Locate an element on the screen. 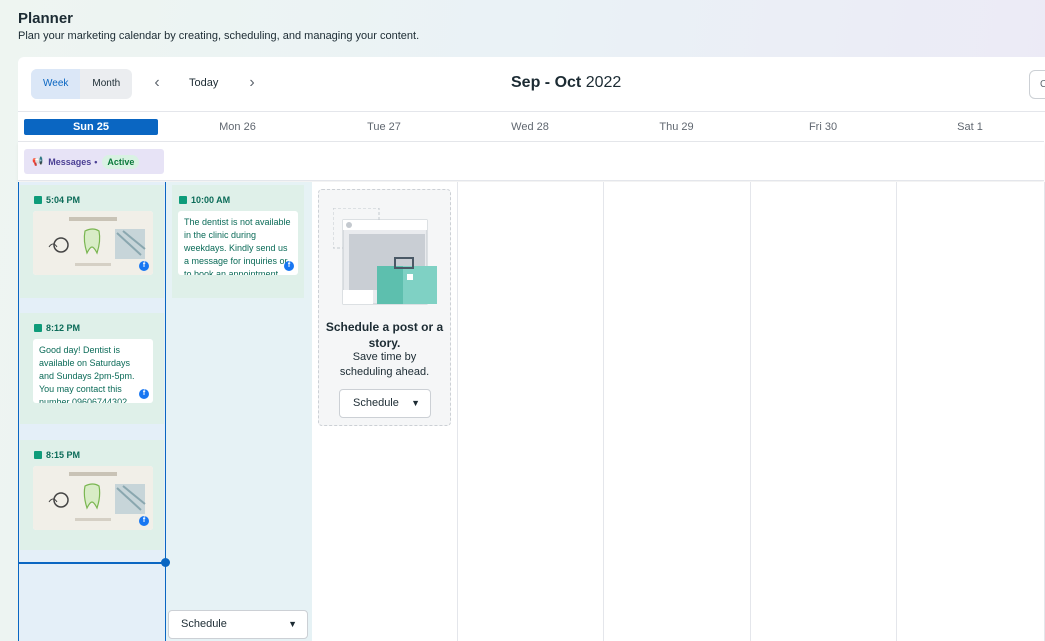 This screenshot has height=641, width=1045. calendar-toolbar: Week Month ‹ Today › Sep - Oct 2022 C is located at coordinates (531, 84).